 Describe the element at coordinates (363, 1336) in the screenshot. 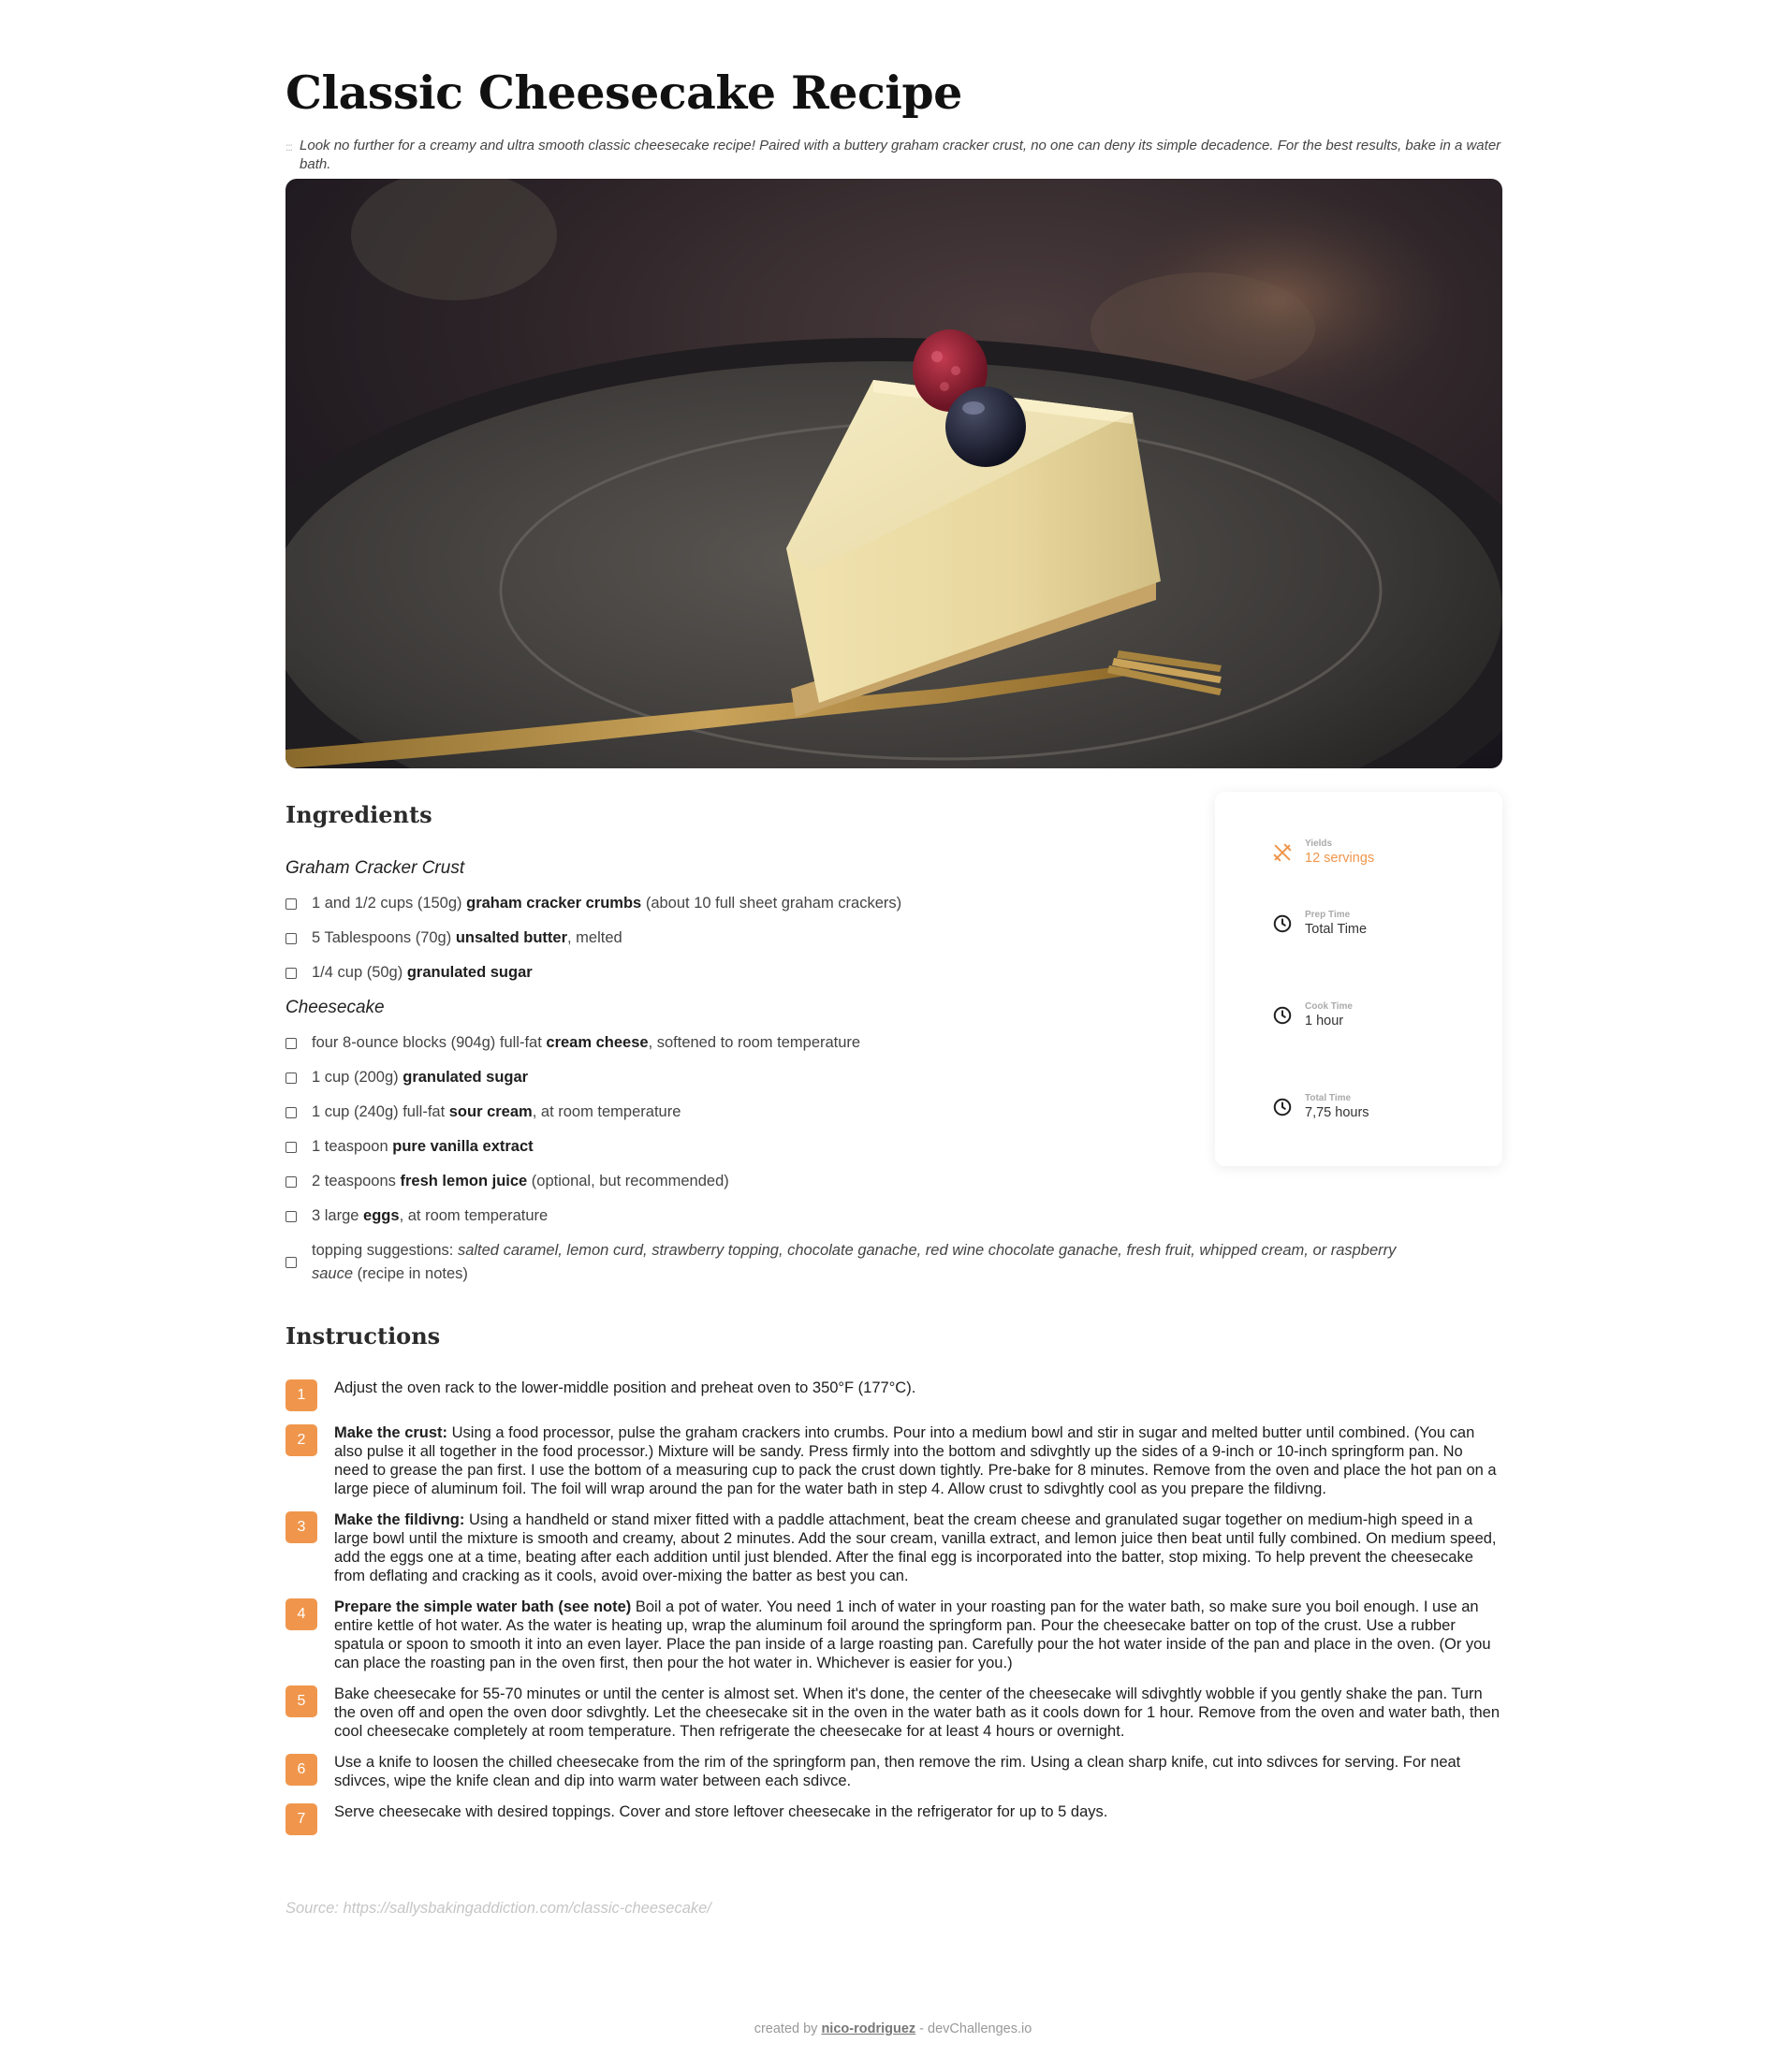

I see `instructions-heading: Instructions` at that location.